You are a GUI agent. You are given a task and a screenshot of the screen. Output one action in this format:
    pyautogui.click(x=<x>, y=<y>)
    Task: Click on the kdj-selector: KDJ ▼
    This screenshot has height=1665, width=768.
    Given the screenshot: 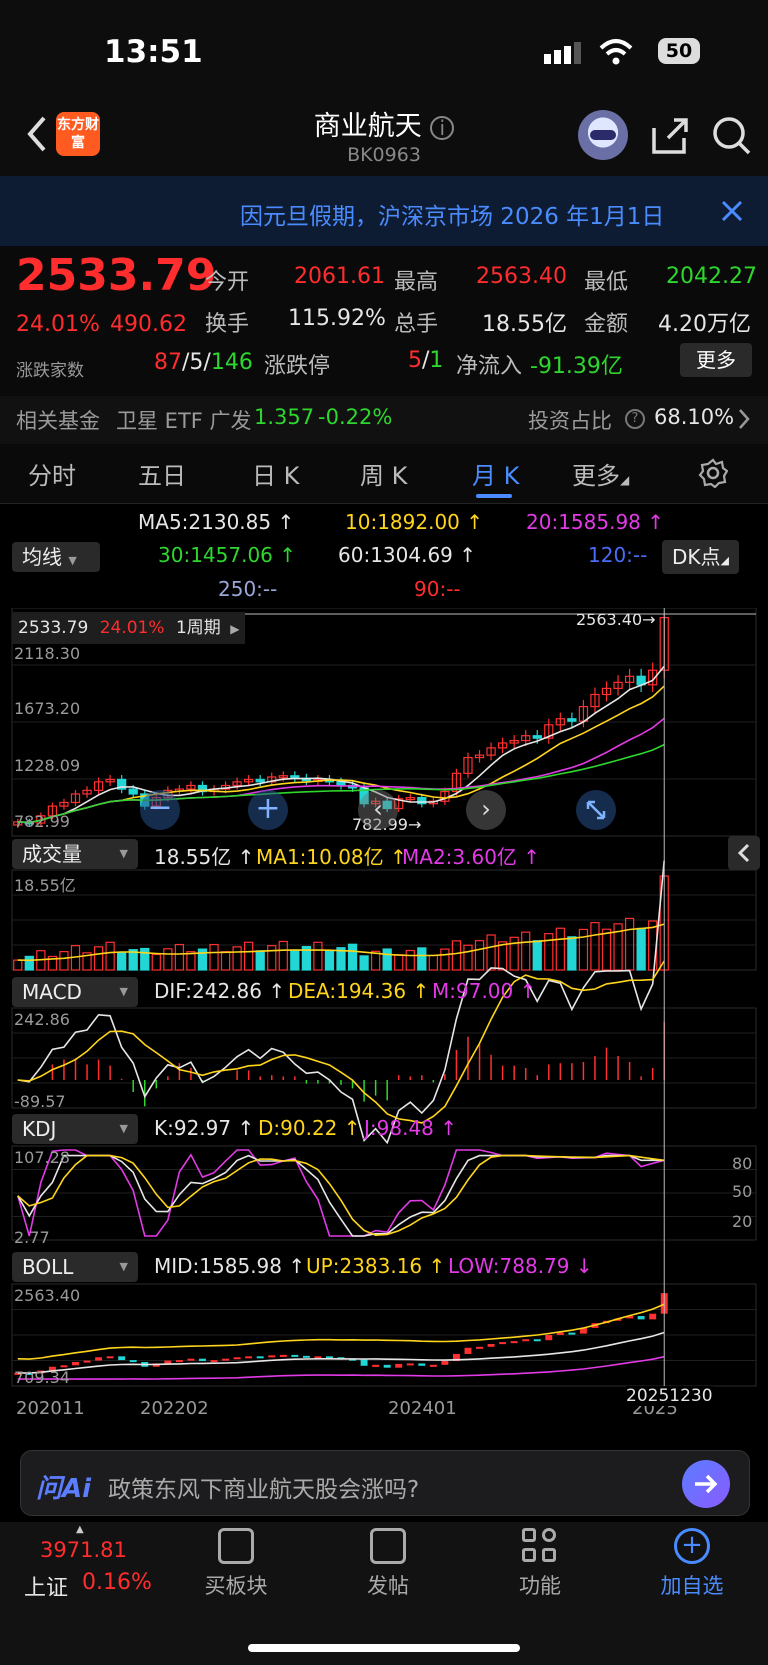 What is the action you would take?
    pyautogui.click(x=75, y=1129)
    